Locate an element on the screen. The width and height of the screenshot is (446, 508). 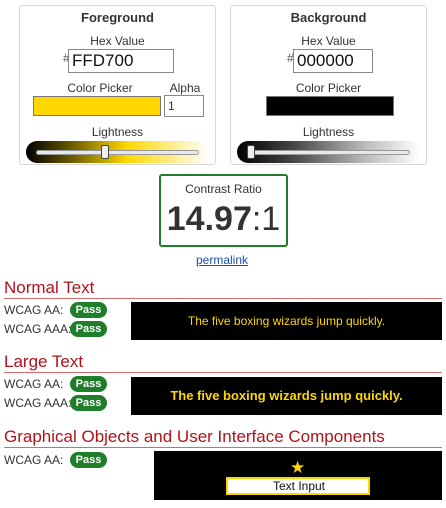
background-lightness-track is located at coordinates (328, 152).